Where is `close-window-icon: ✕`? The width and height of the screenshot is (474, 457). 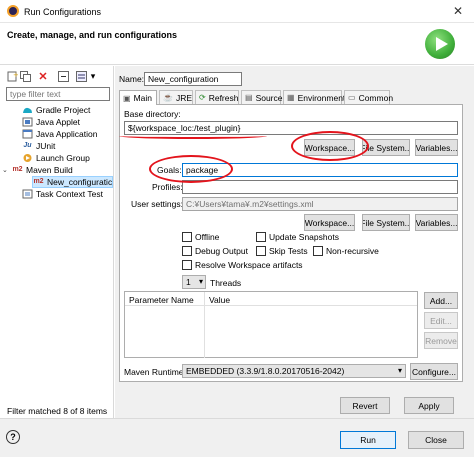
close-window-icon: ✕ is located at coordinates (458, 11).